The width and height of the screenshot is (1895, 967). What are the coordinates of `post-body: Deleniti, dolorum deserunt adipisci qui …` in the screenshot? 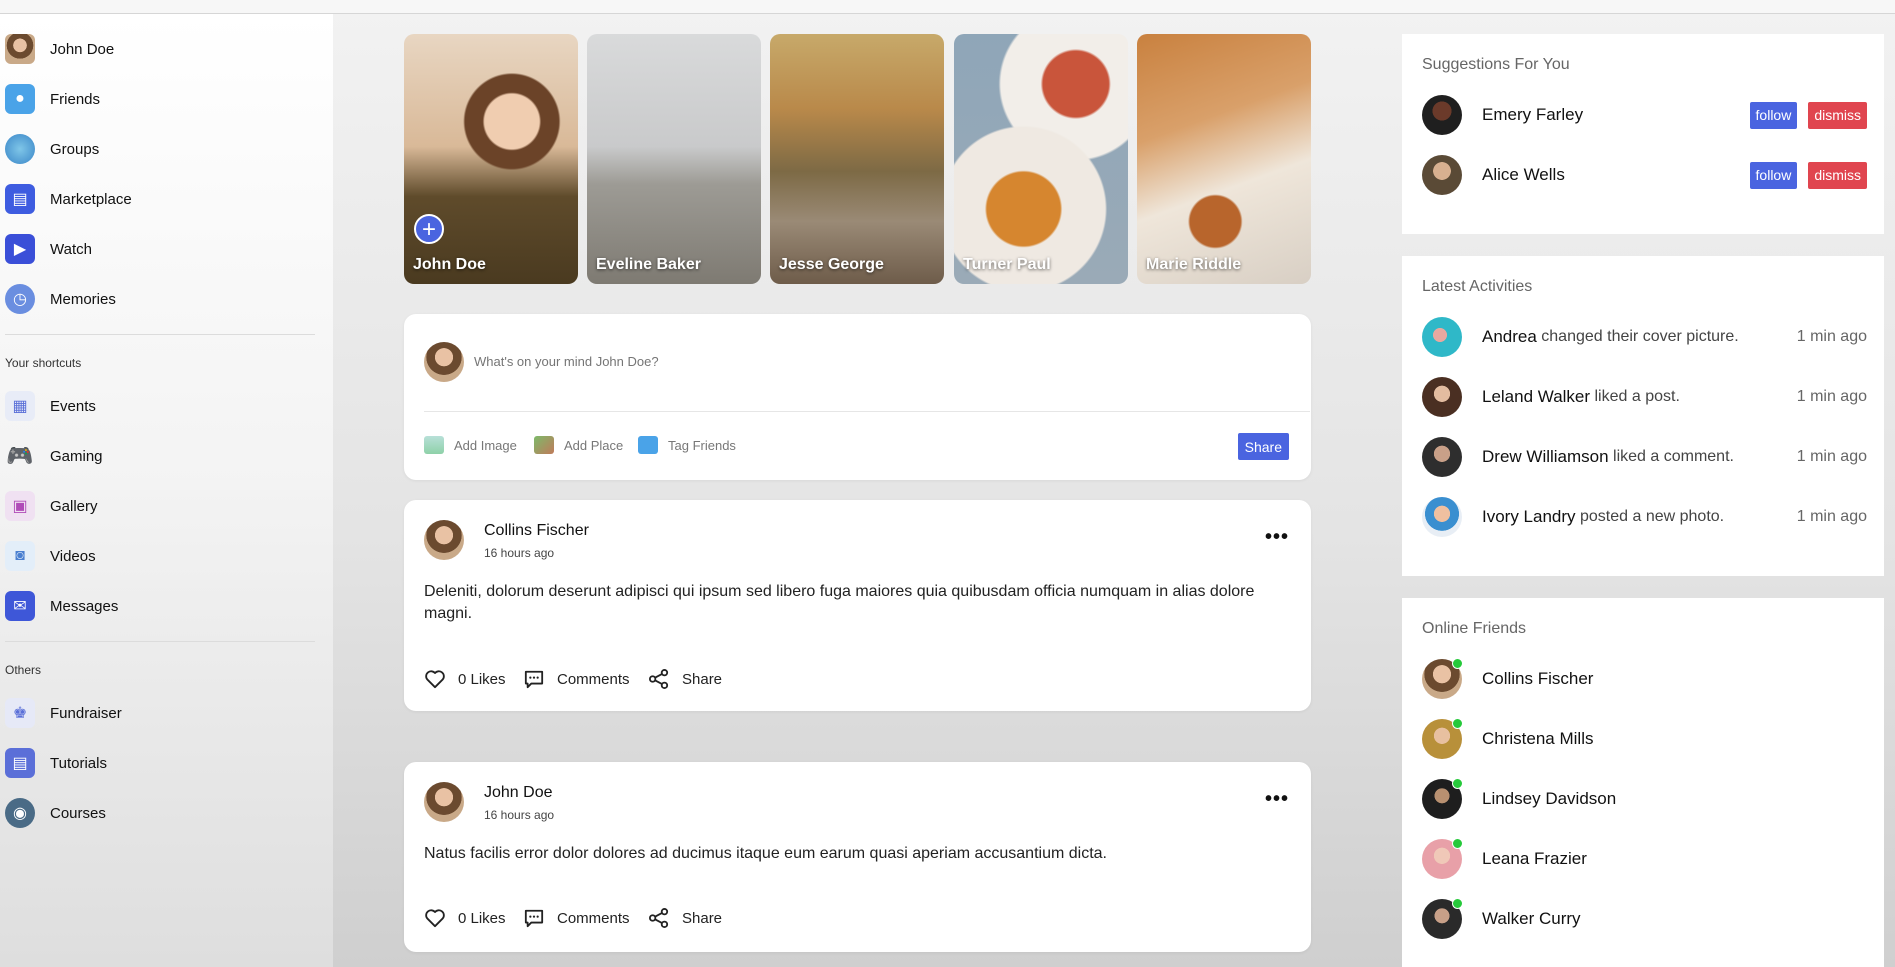 It's located at (839, 602).